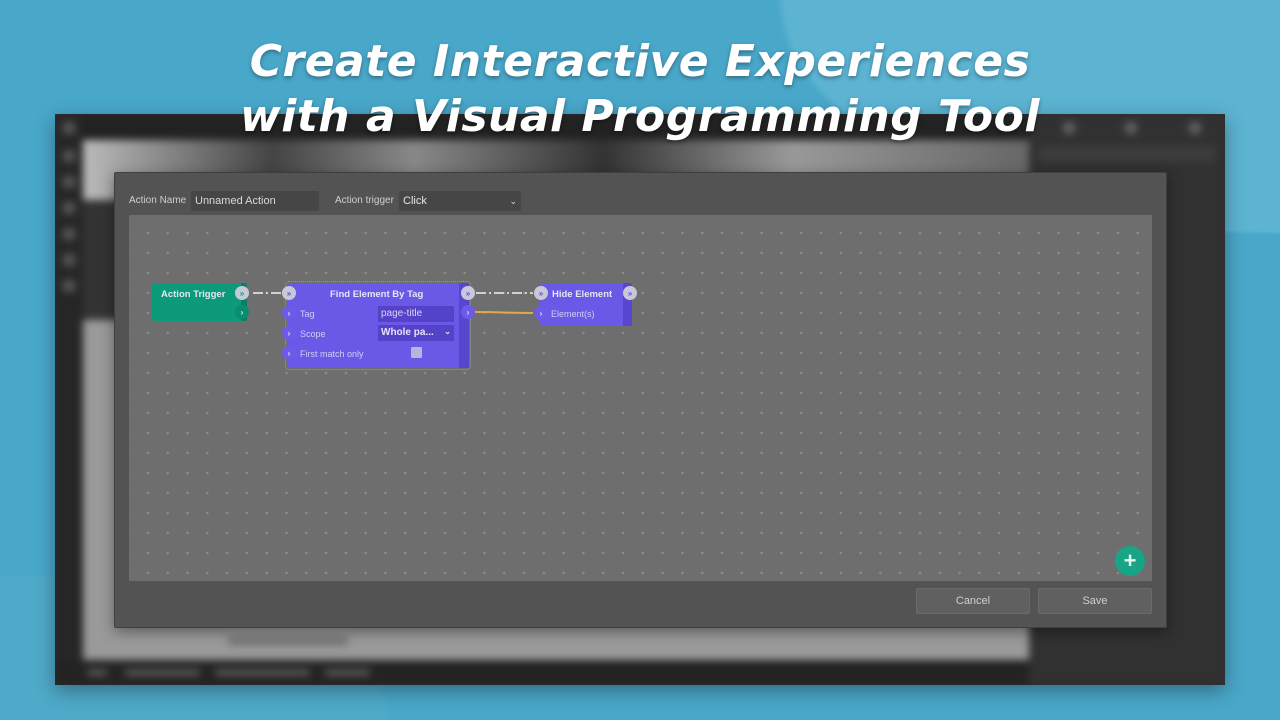 The height and width of the screenshot is (720, 1280). I want to click on first-match-label: First match only, so click(332, 354).